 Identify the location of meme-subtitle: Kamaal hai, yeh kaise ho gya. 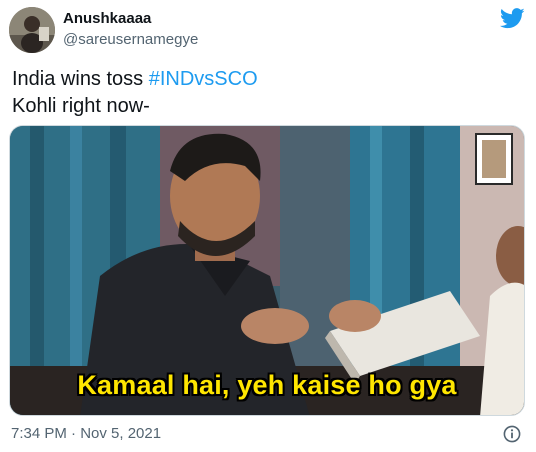
(267, 385).